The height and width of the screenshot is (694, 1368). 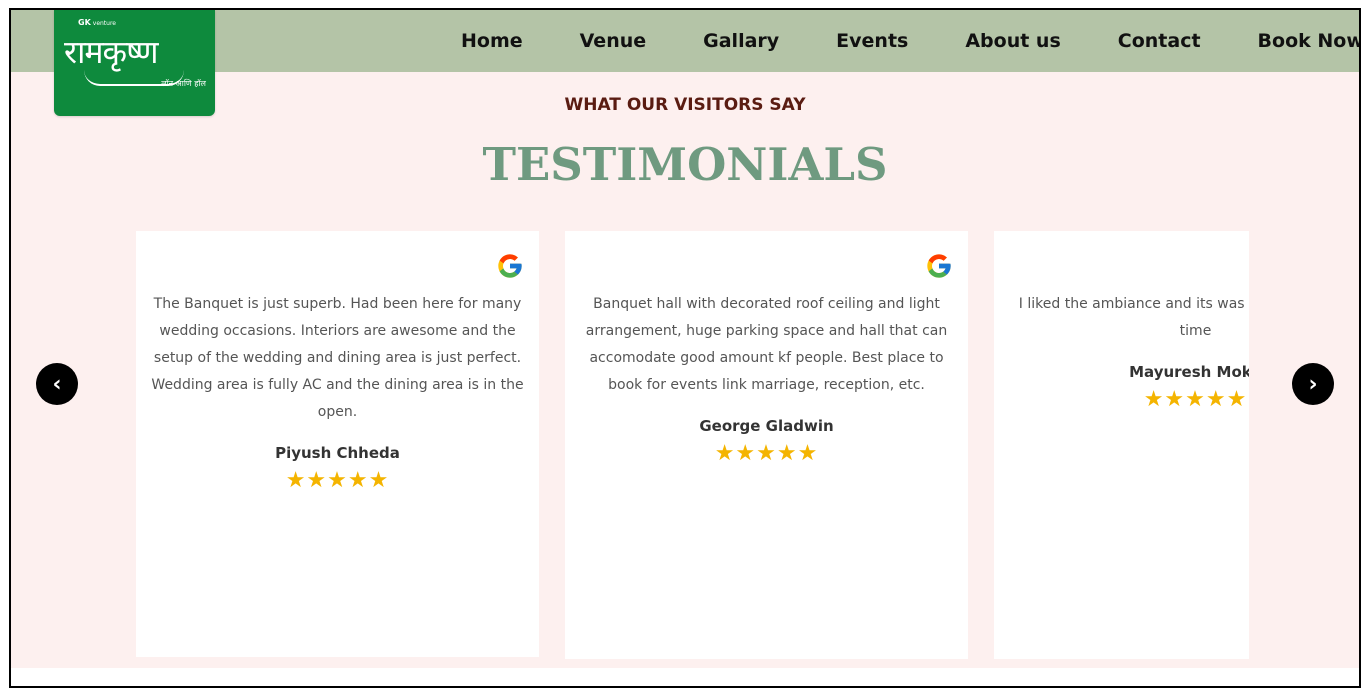 I want to click on chevron-right-icon: ›, so click(x=1313, y=384).